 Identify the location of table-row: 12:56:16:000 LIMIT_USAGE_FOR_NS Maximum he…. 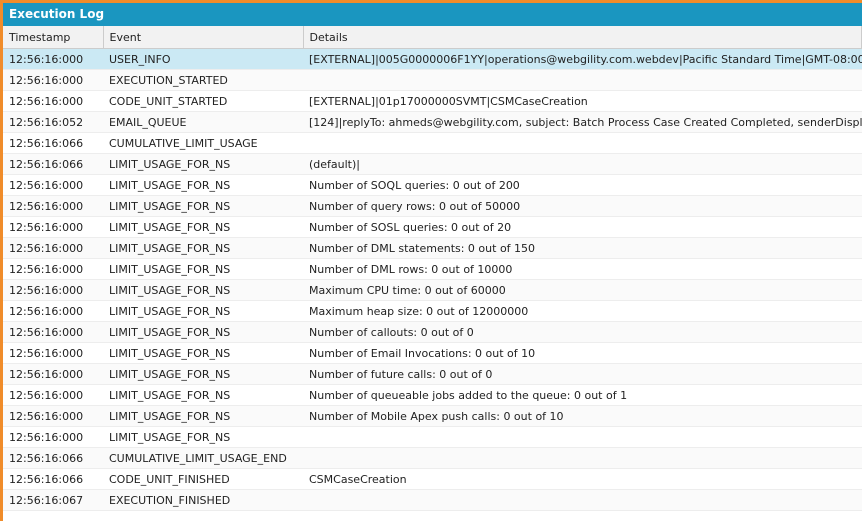
(432, 311).